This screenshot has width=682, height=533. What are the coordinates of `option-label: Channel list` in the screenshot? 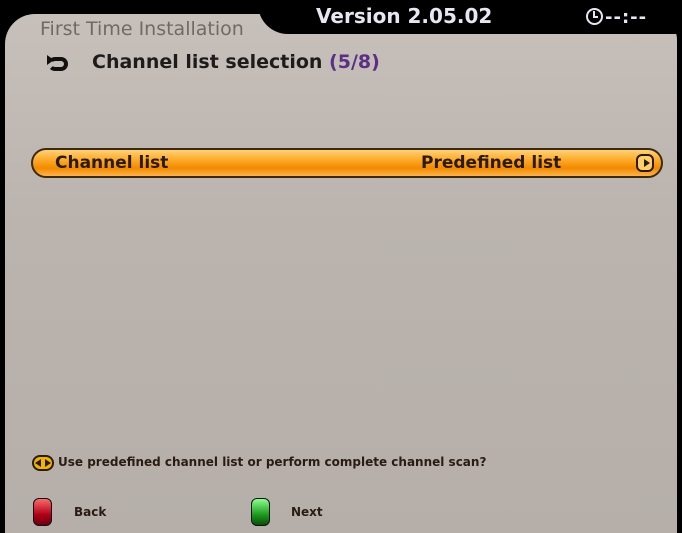 It's located at (112, 163).